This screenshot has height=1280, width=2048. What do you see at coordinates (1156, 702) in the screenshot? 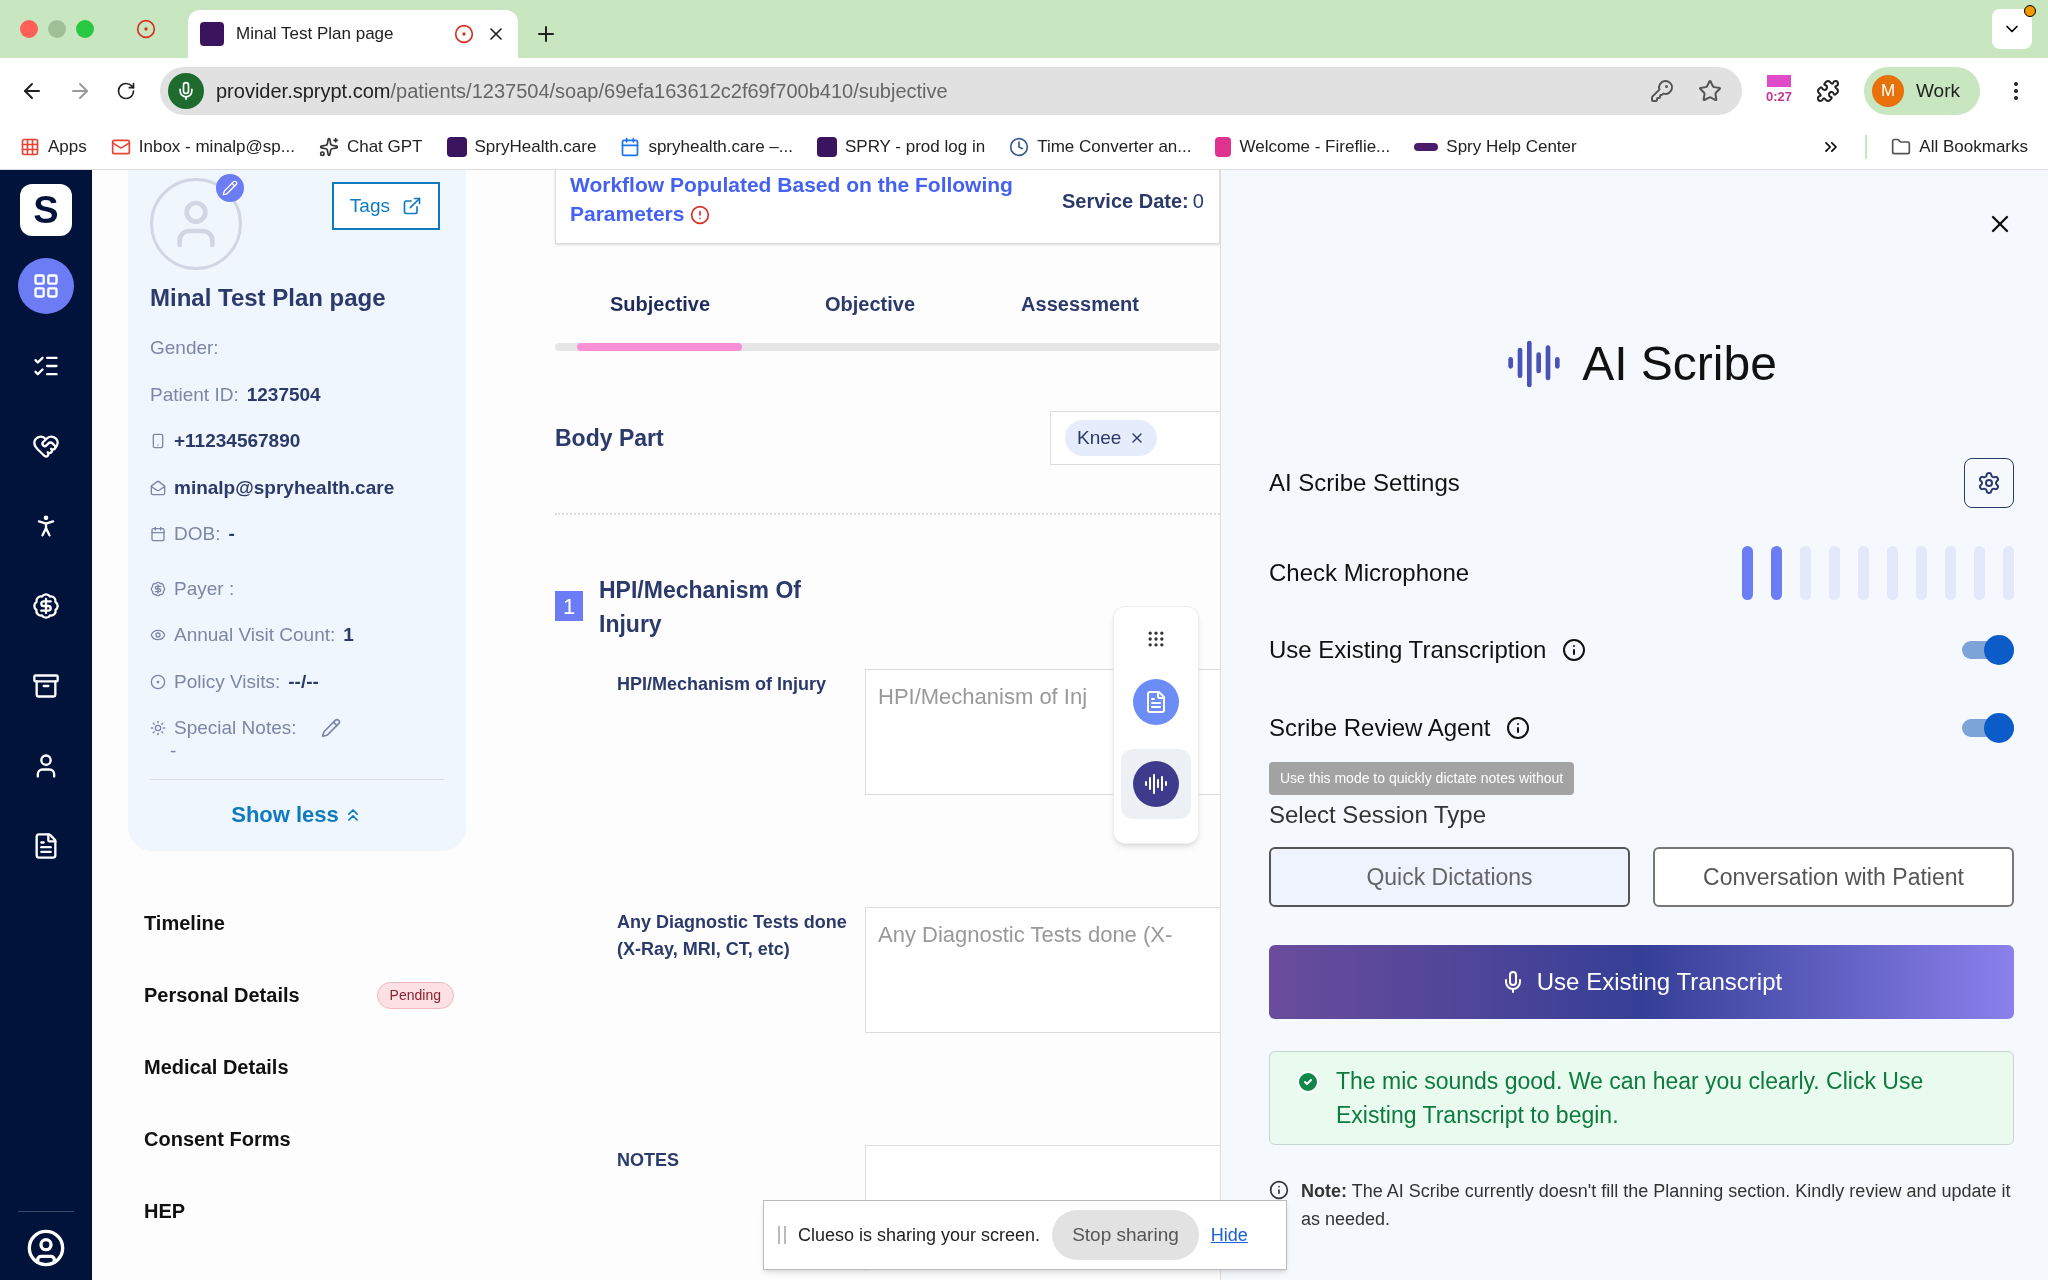
I see `document-icon` at bounding box center [1156, 702].